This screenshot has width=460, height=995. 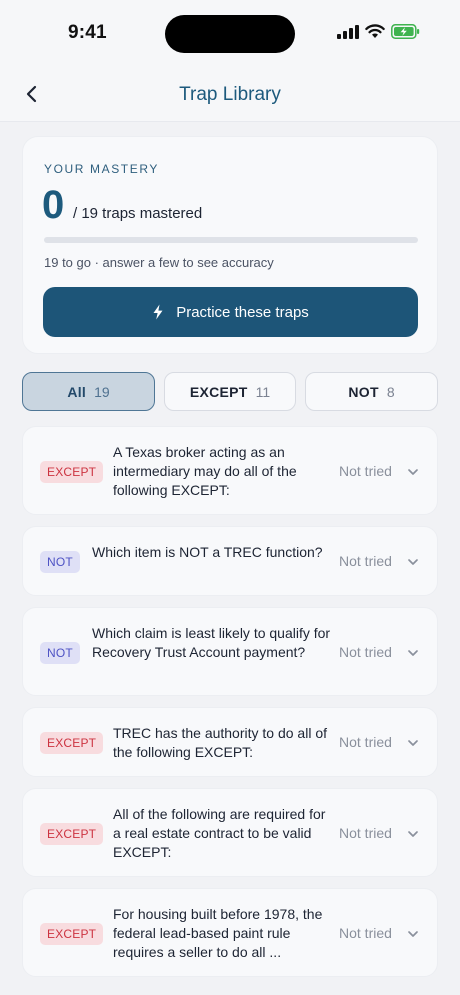 I want to click on header: 9:41 Trap Library, so click(x=230, y=61).